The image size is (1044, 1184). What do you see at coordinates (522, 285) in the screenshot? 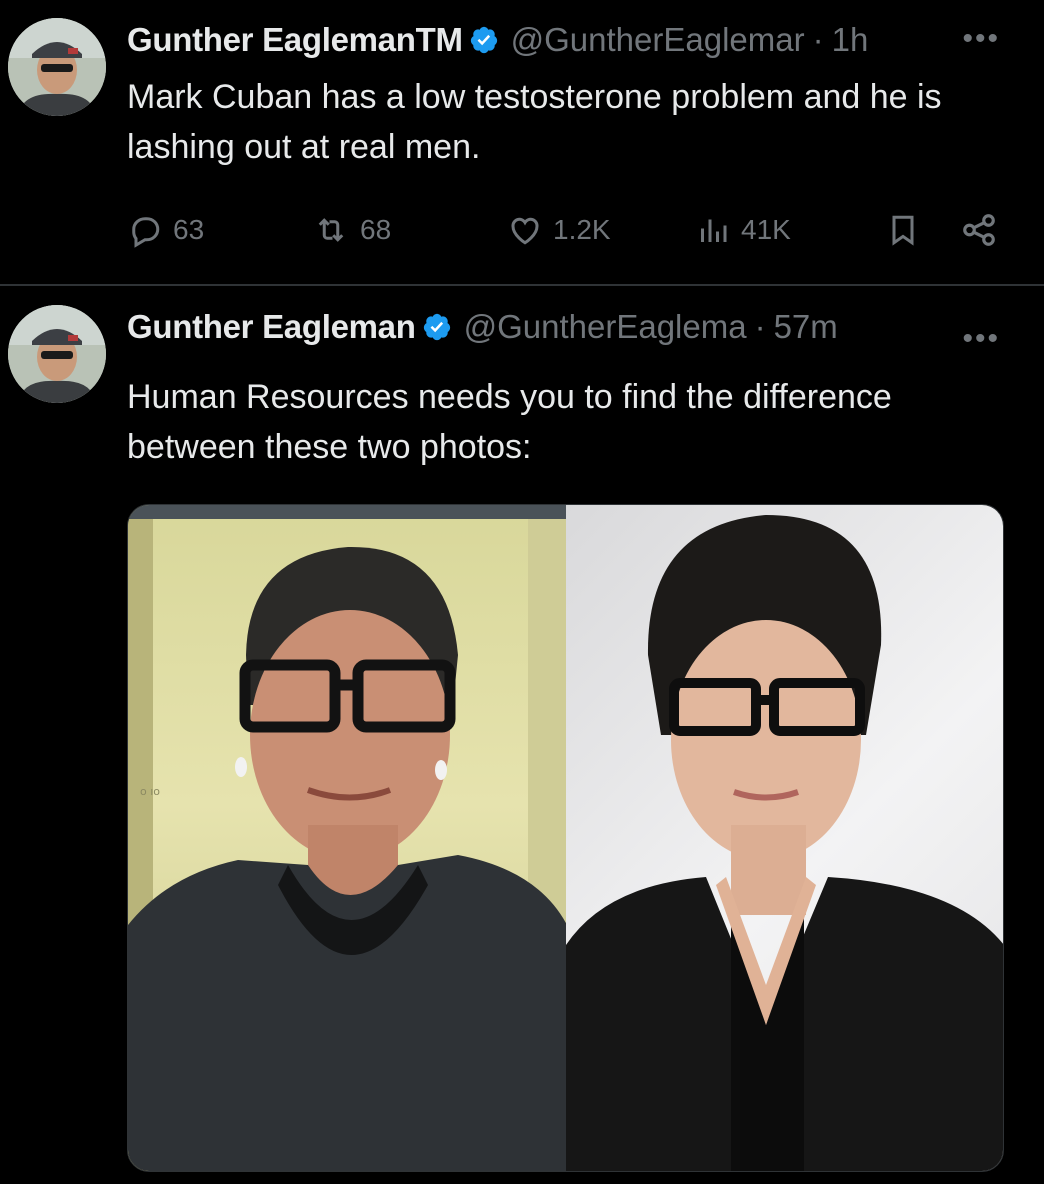
I see `divider` at bounding box center [522, 285].